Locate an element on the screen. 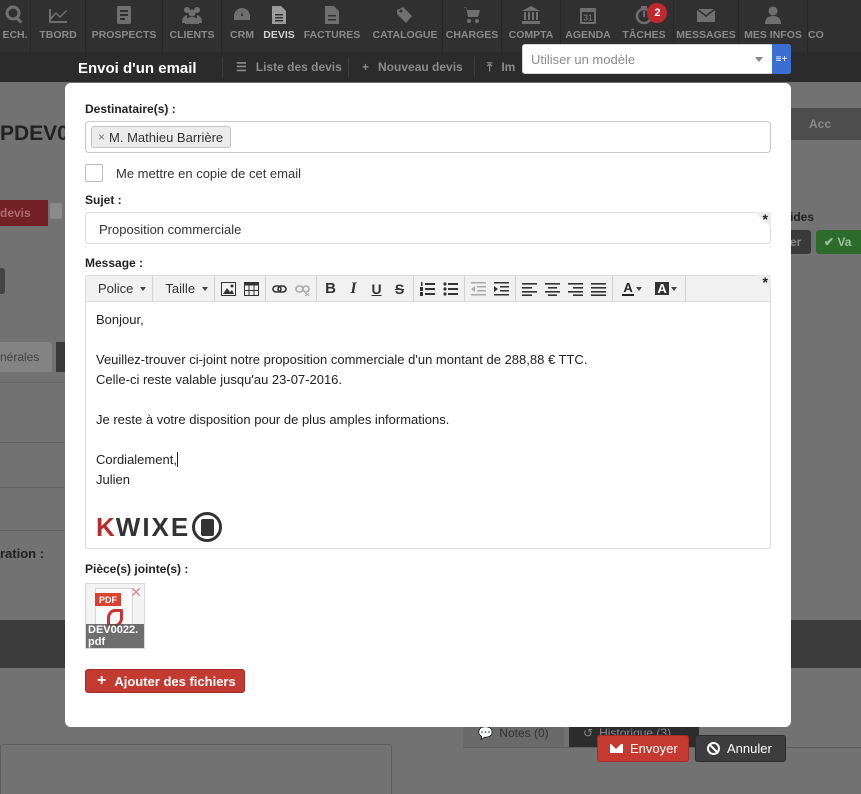  attachment-filename: DEV0022. pdf is located at coordinates (115, 636).